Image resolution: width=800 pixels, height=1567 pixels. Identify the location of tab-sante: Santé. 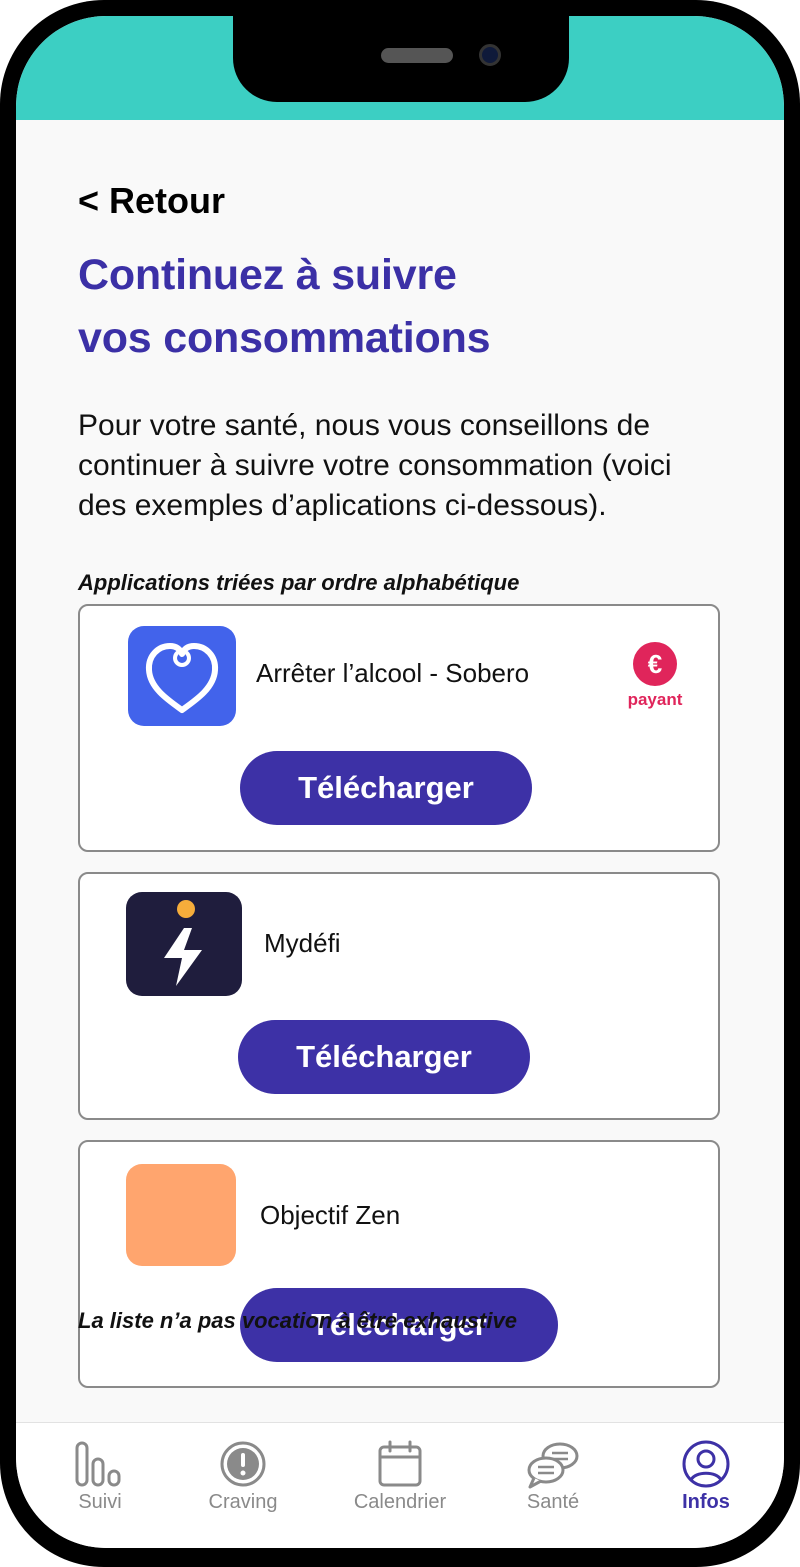
(553, 1476).